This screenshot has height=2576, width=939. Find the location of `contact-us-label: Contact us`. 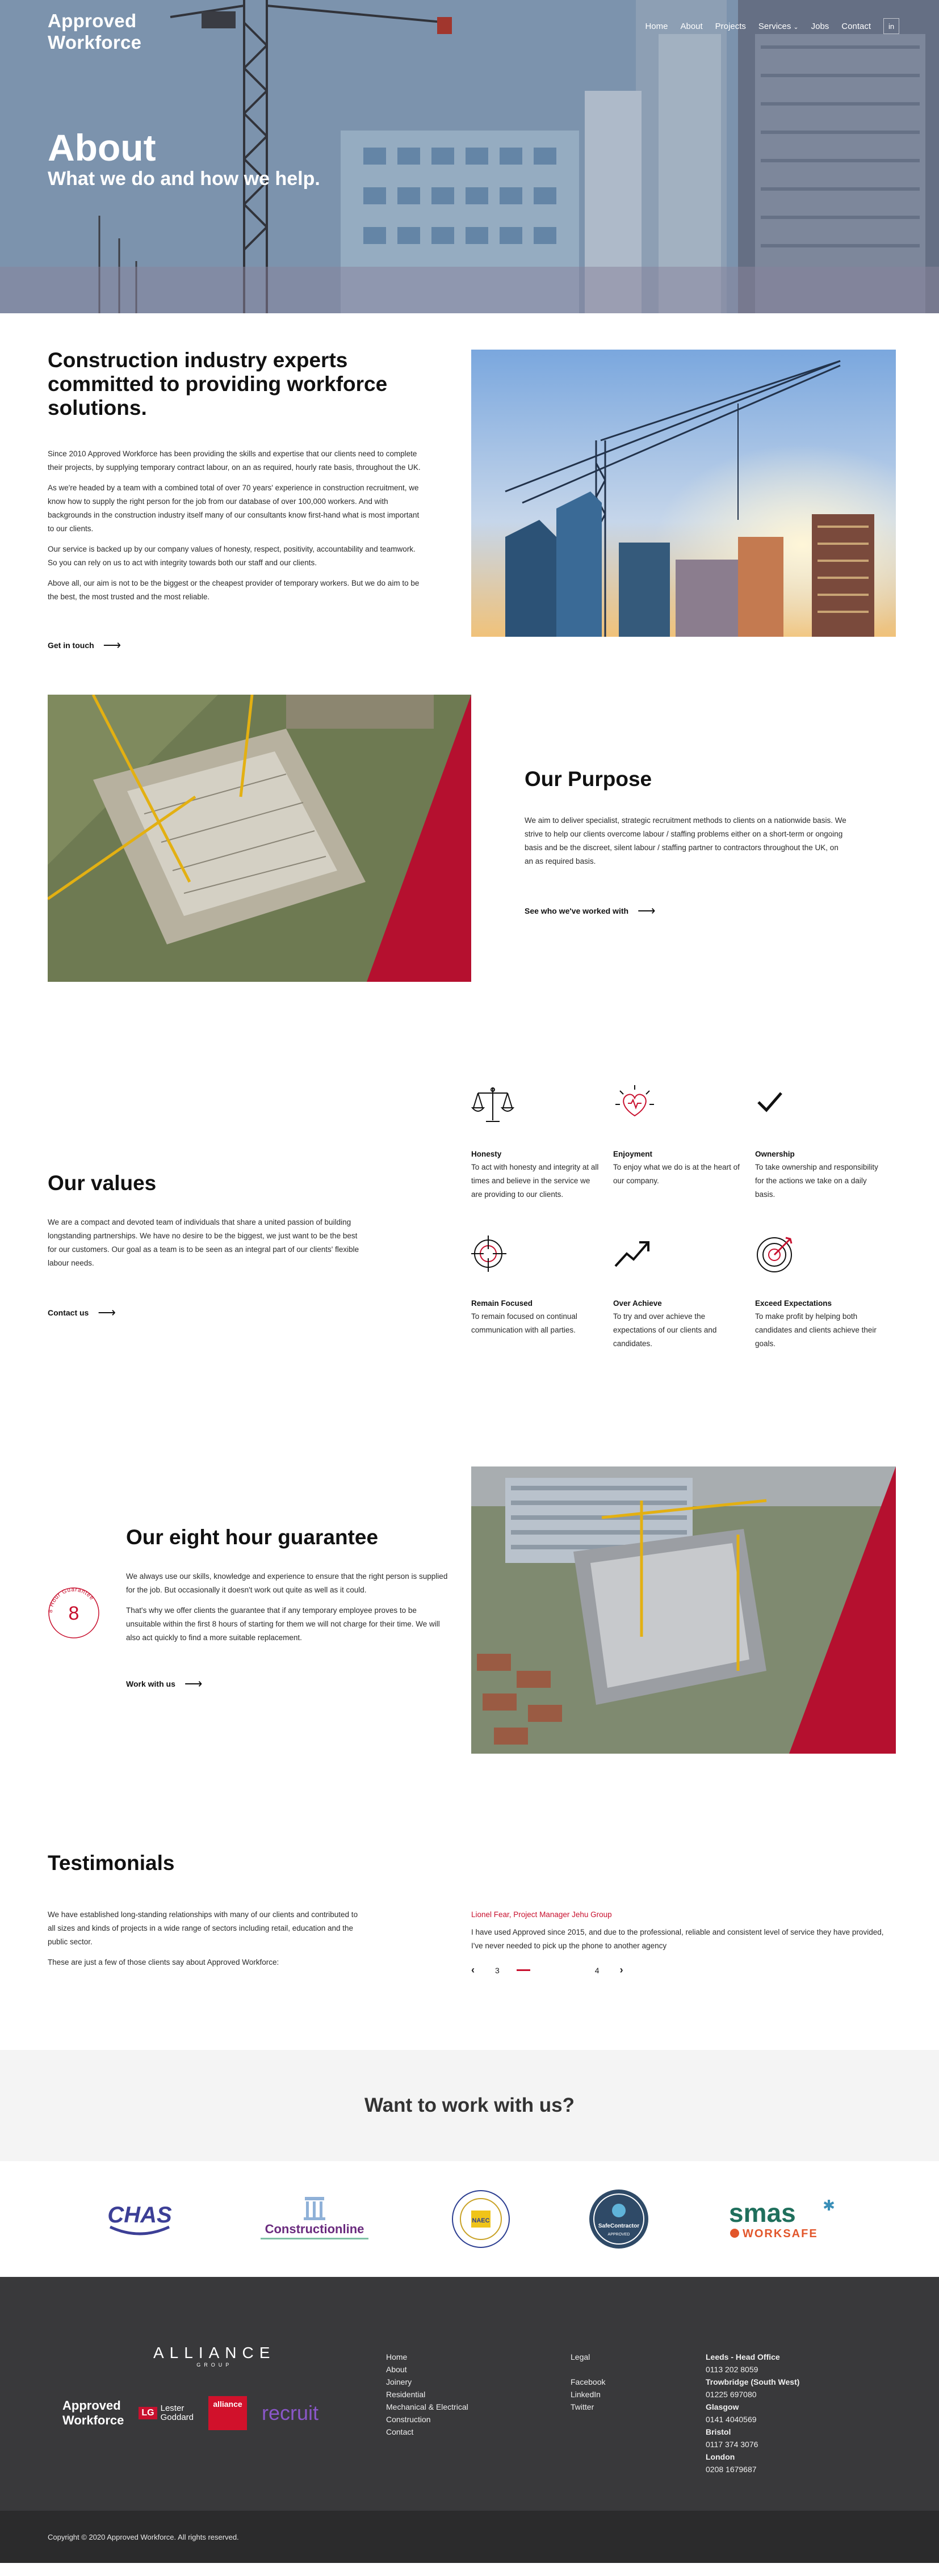

contact-us-label: Contact us is located at coordinates (68, 1312).